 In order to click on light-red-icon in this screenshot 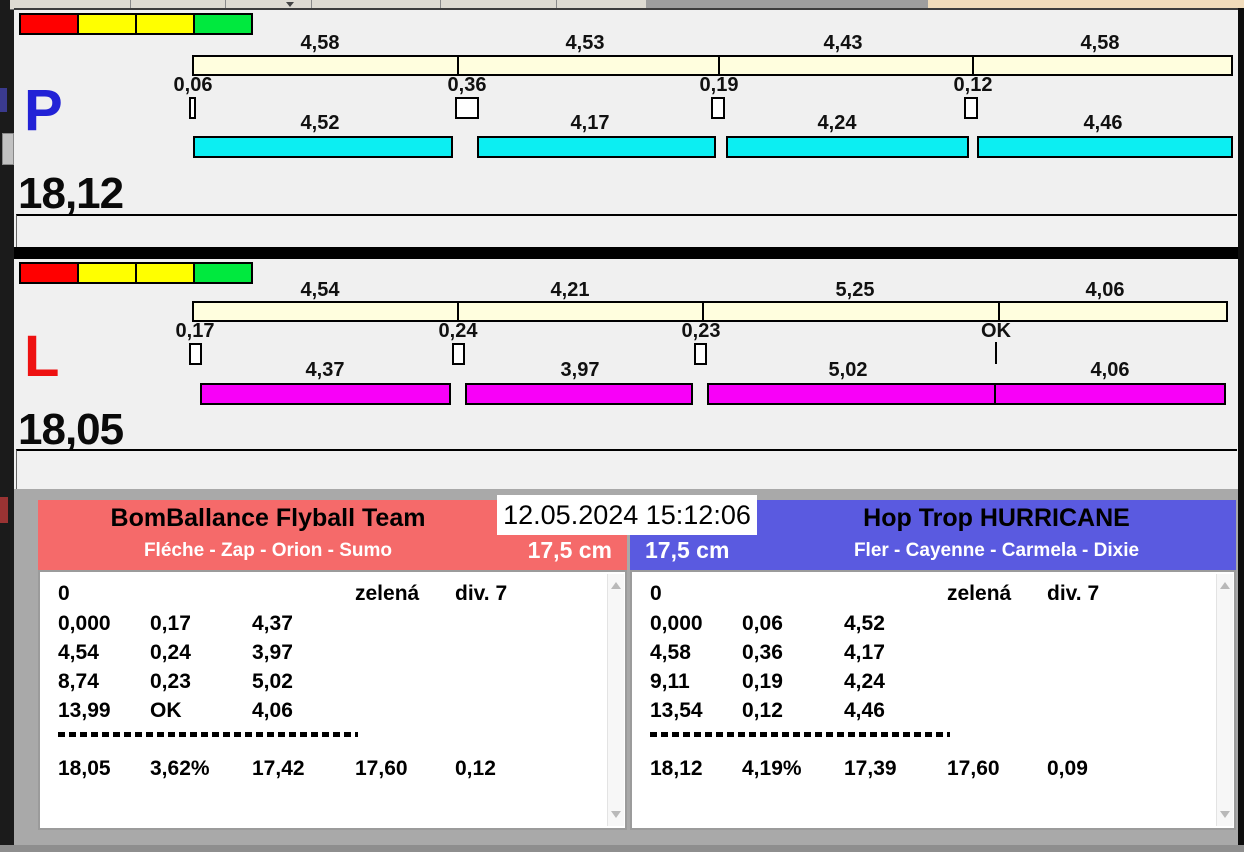, I will do `click(49, 24)`.